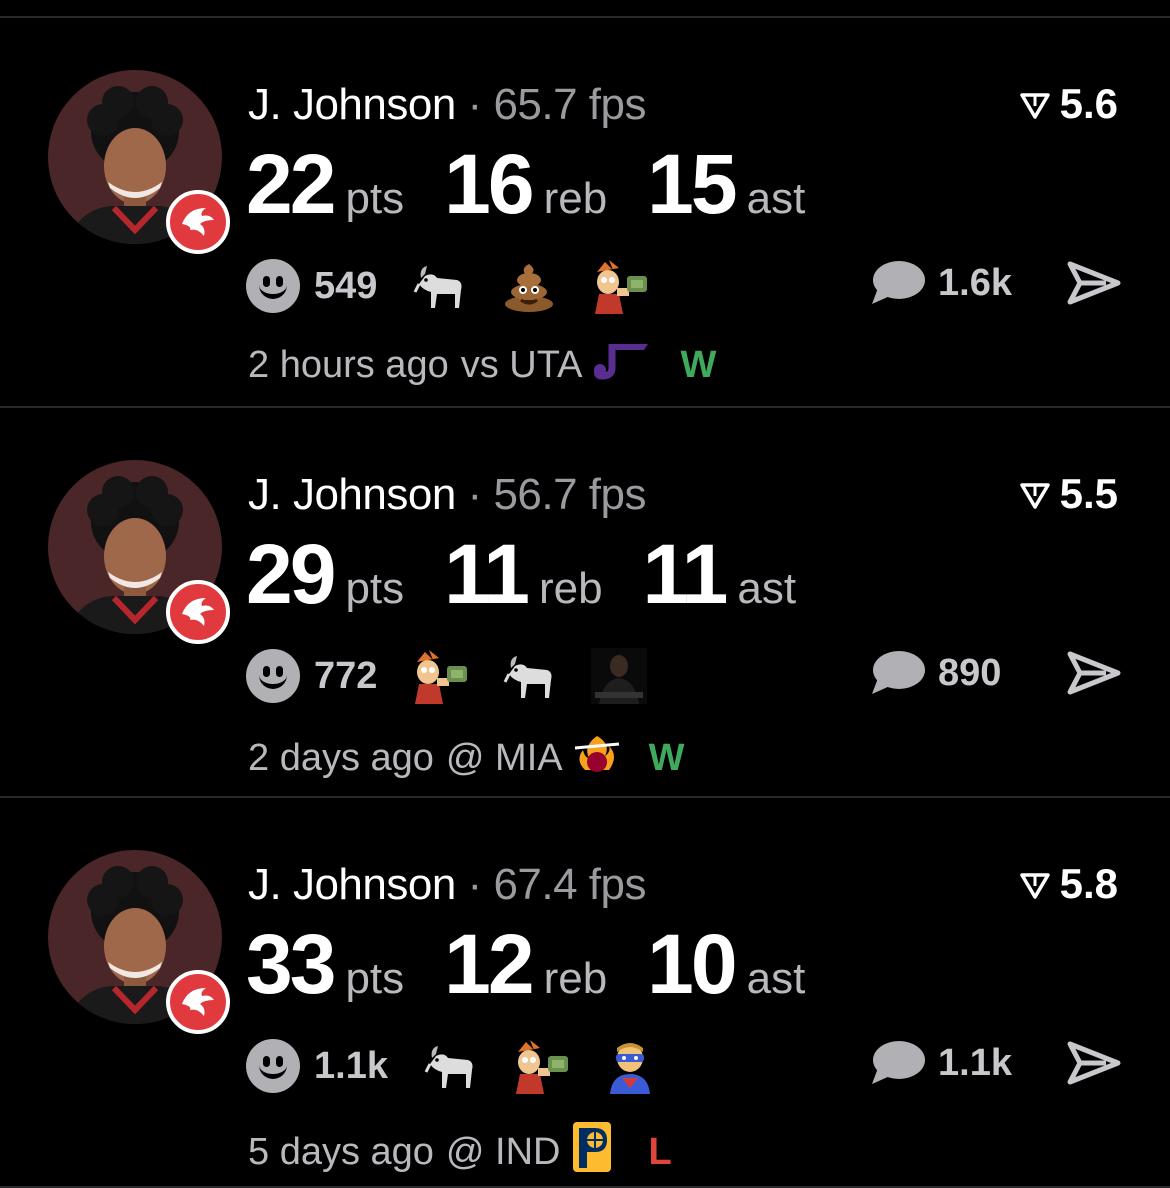  Describe the element at coordinates (569, 884) in the screenshot. I see `fantasy-points: 67.4 fps` at that location.